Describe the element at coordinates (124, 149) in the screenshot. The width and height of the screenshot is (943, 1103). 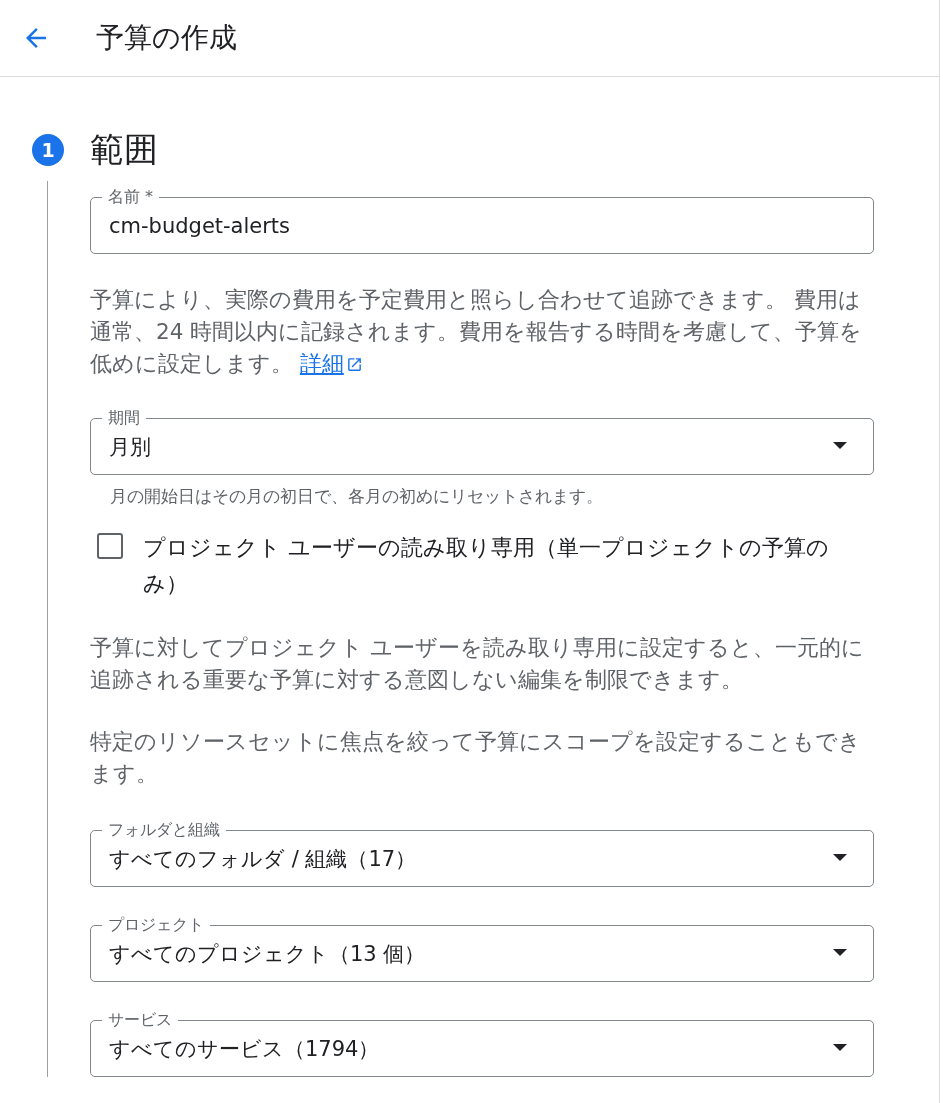
I see `step-title: 範囲` at that location.